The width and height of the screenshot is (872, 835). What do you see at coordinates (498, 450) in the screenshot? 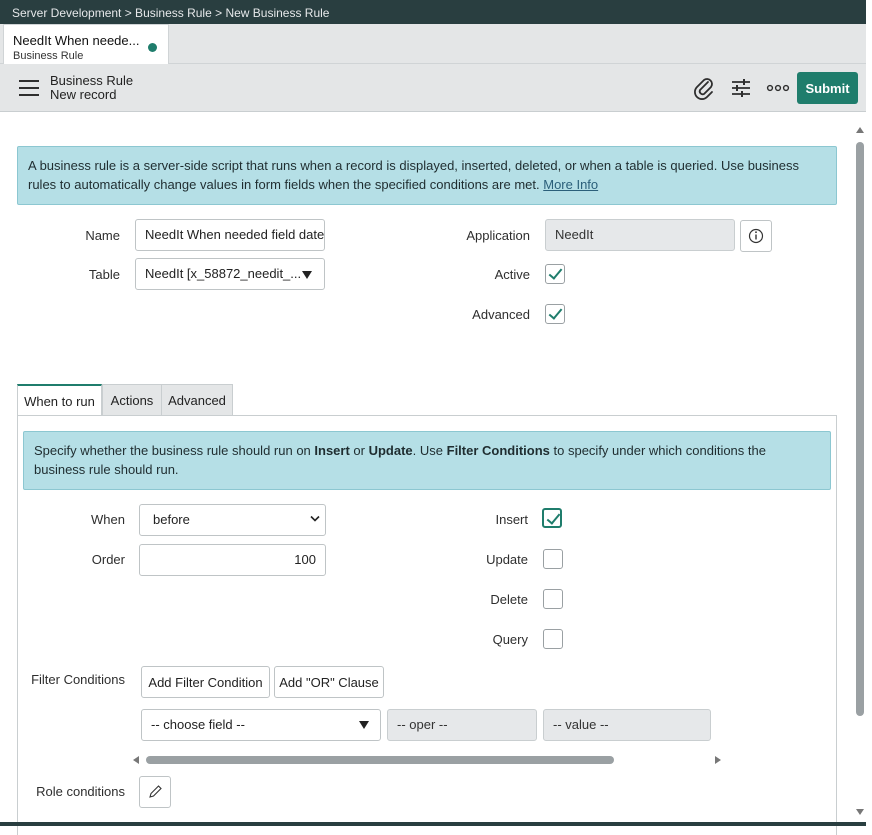
I see `info-filter-conditions: Filter Conditions` at bounding box center [498, 450].